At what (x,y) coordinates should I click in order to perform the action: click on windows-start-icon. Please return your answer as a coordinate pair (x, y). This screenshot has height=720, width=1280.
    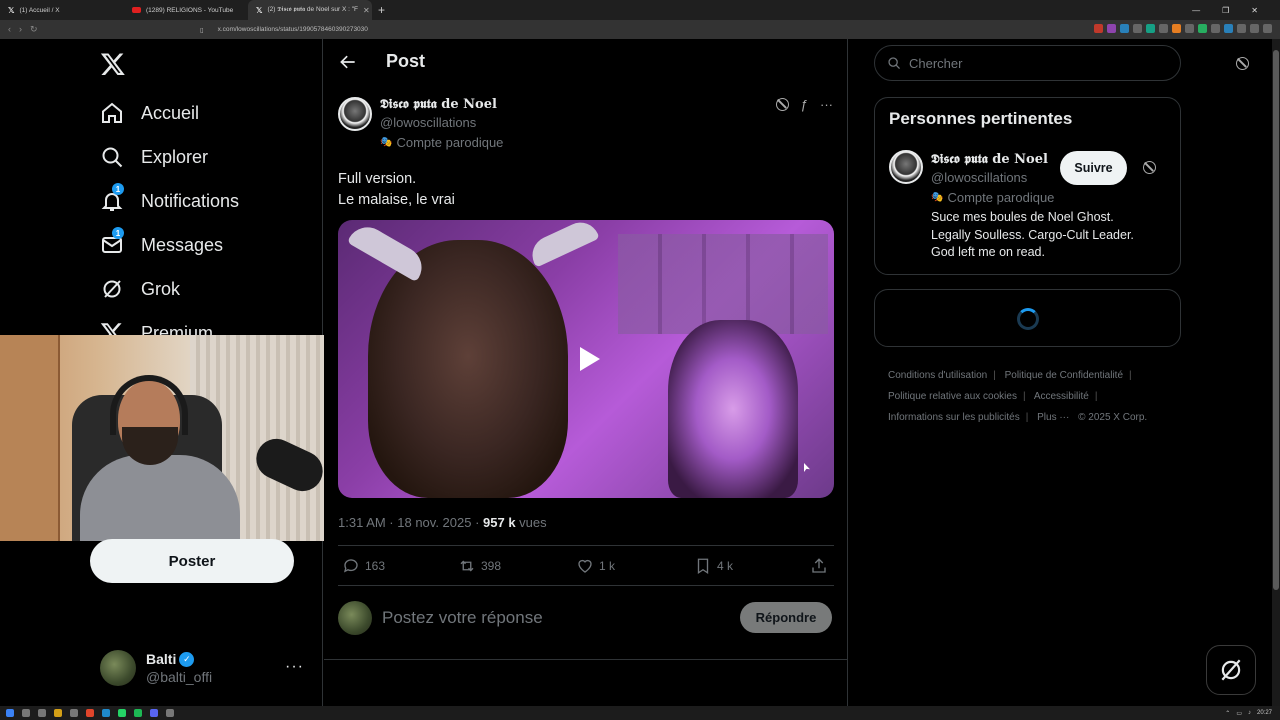
    Looking at the image, I should click on (10, 713).